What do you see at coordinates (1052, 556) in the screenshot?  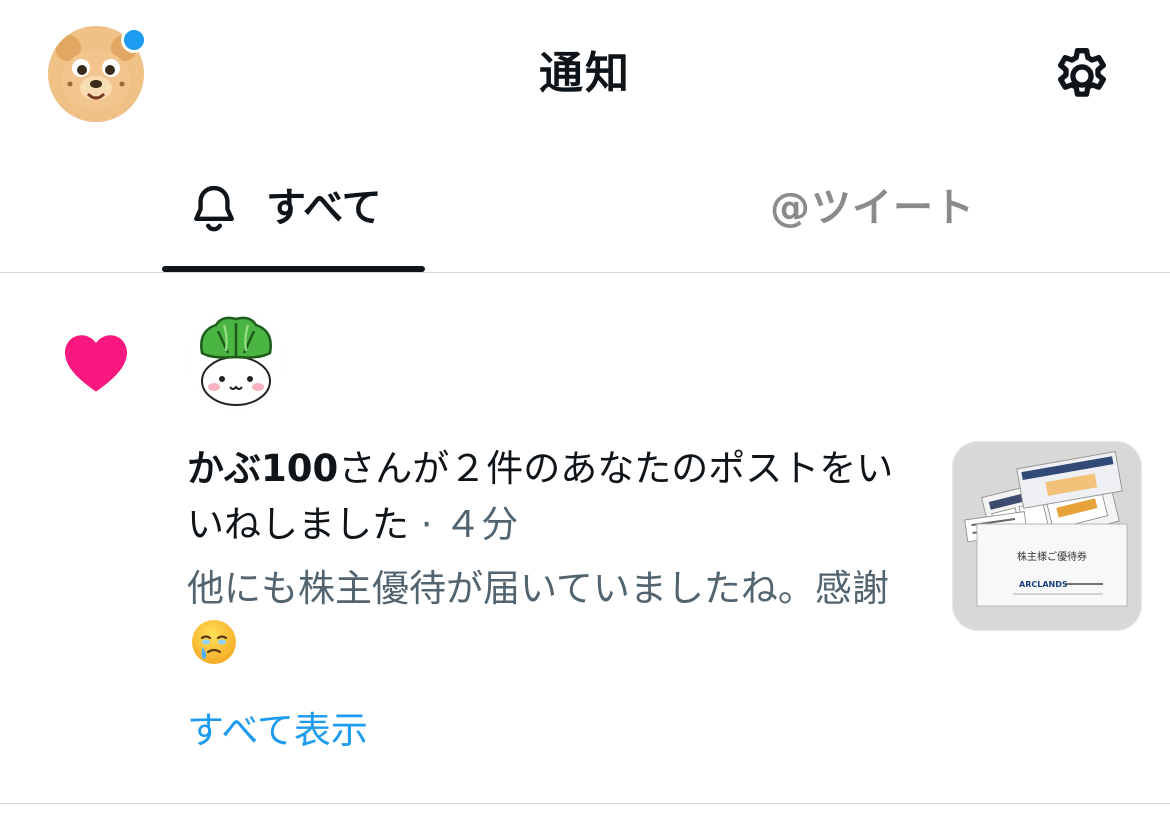 I see `thumbnail-coupon-text: 株主様ご優待券` at bounding box center [1052, 556].